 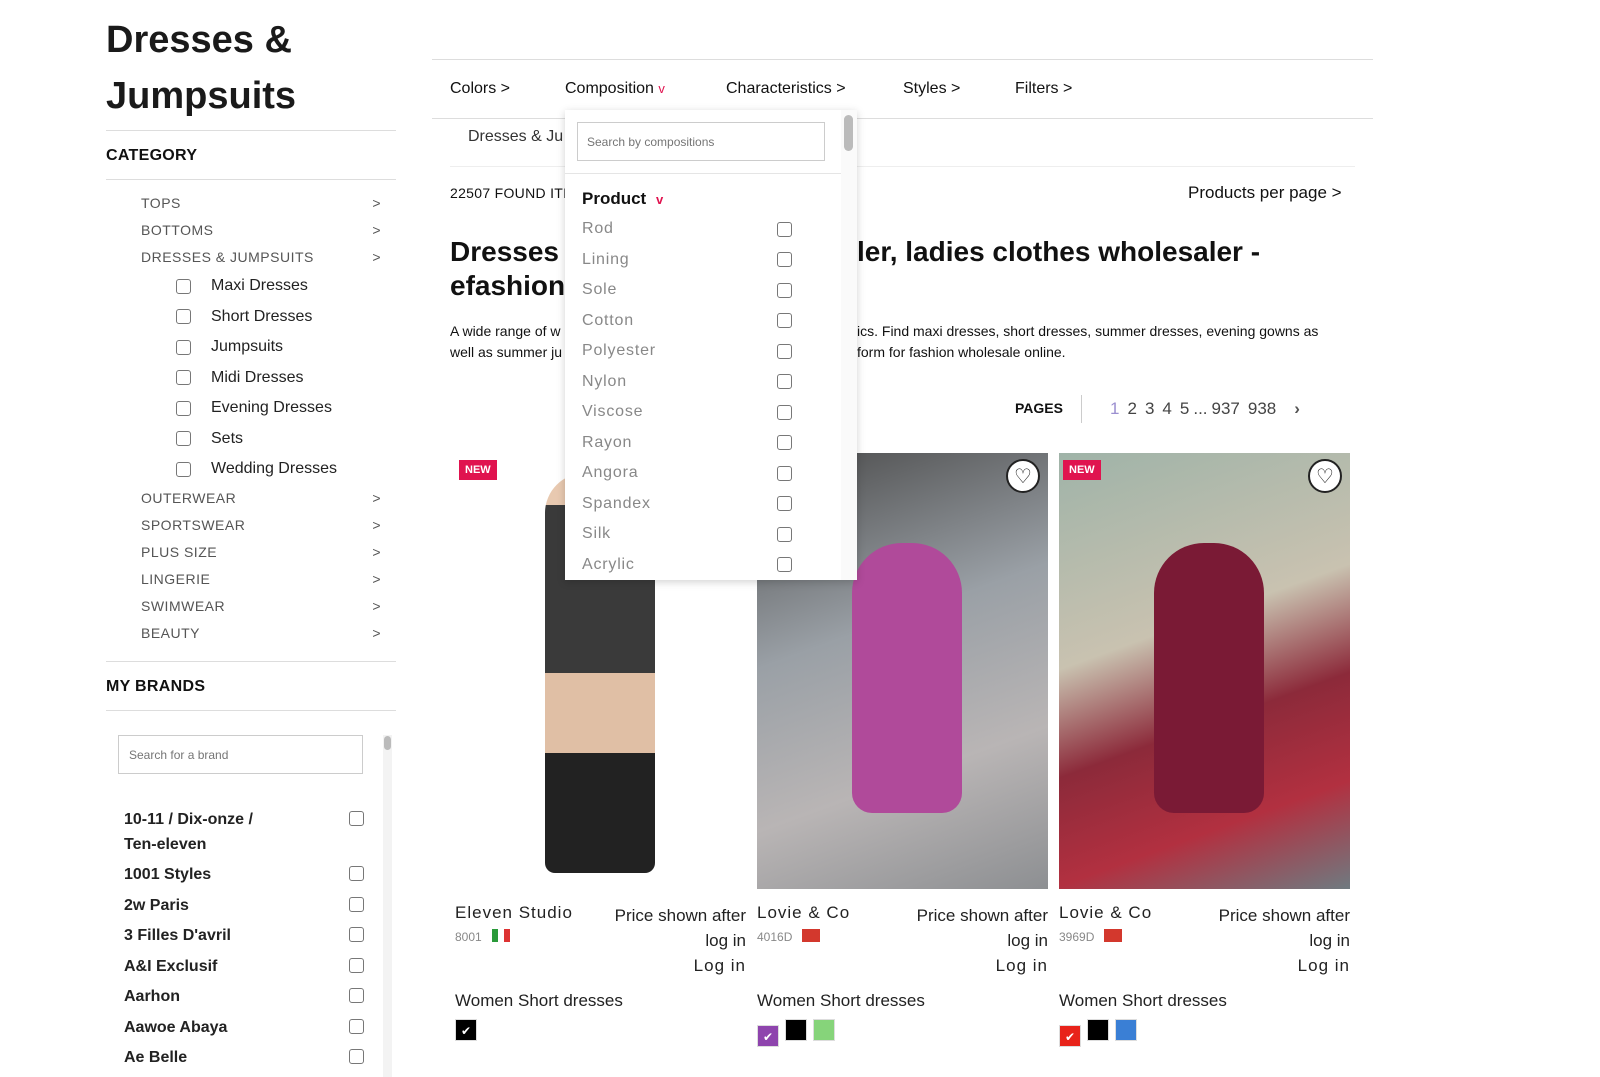 What do you see at coordinates (261, 632) in the screenshot?
I see `category-item: BEAUTY >` at bounding box center [261, 632].